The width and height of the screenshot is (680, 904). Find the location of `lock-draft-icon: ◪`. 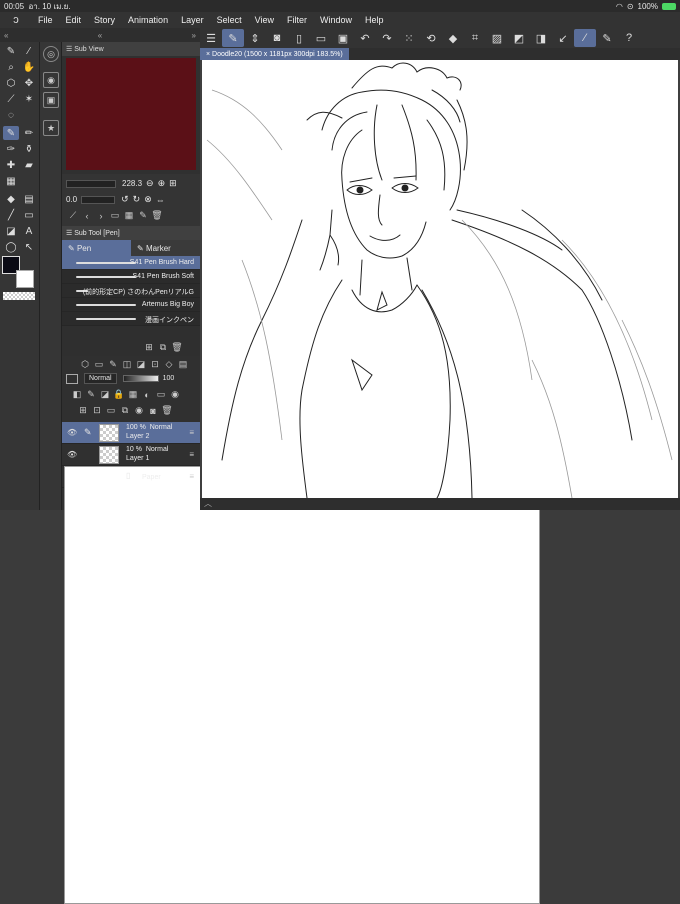

lock-draft-icon: ◪ is located at coordinates (105, 394).